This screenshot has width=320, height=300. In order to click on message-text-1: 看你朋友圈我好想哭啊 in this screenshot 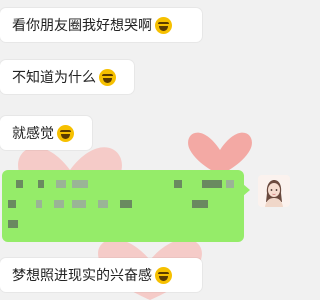, I will do `click(82, 26)`.